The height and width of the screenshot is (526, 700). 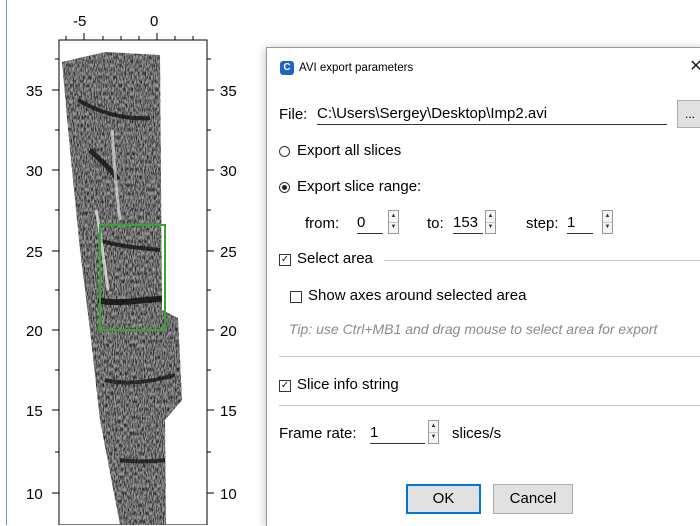 What do you see at coordinates (318, 433) in the screenshot?
I see `frame-rate-label: Frame rate:` at bounding box center [318, 433].